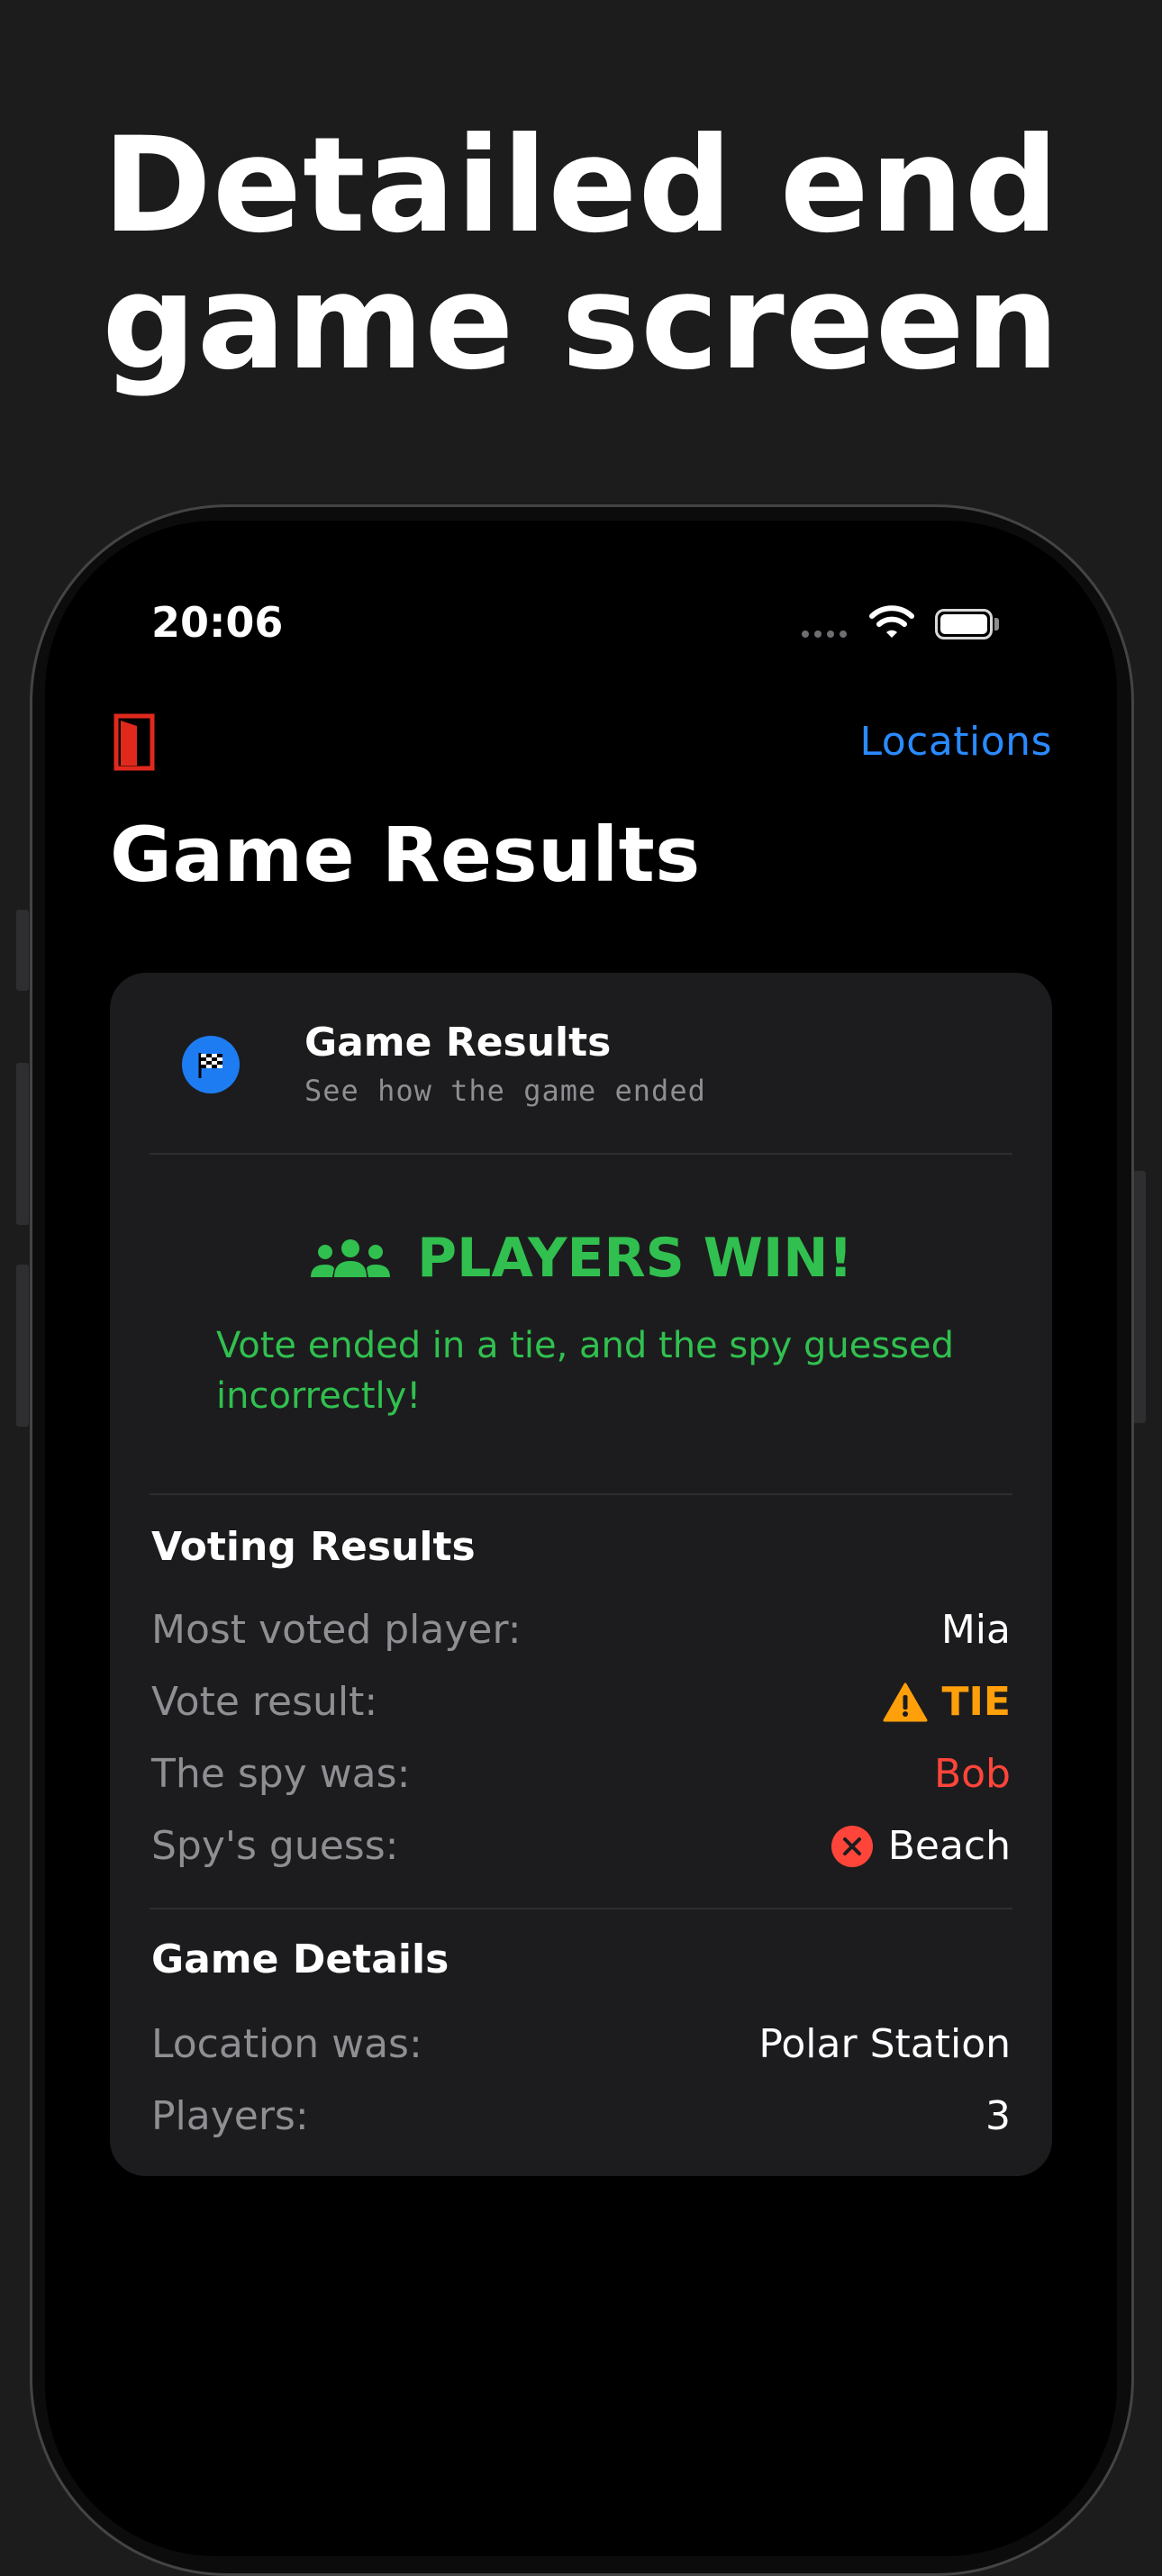  I want to click on location-row: Location was: Polar Station, so click(581, 2044).